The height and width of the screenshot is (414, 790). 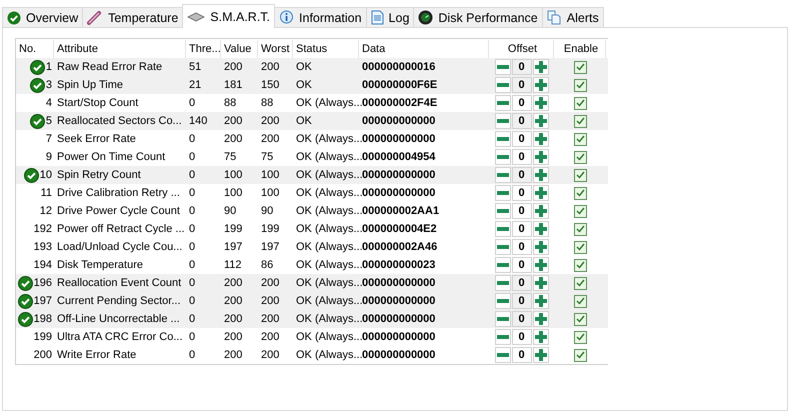 I want to click on table-row: 4 Start/Stop Count 0 88 88 OK (Always...000000002F4E 0, so click(x=312, y=103).